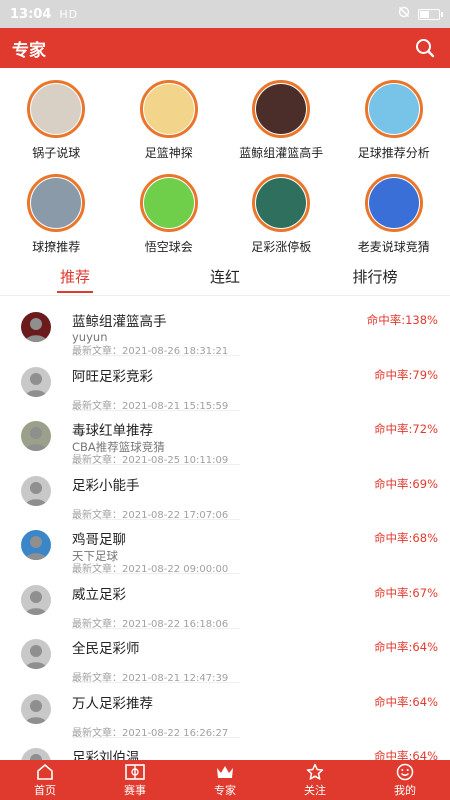 Image resolution: width=450 pixels, height=800 pixels. Describe the element at coordinates (112, 703) in the screenshot. I see `expert-name: 万人足彩推荐` at that location.